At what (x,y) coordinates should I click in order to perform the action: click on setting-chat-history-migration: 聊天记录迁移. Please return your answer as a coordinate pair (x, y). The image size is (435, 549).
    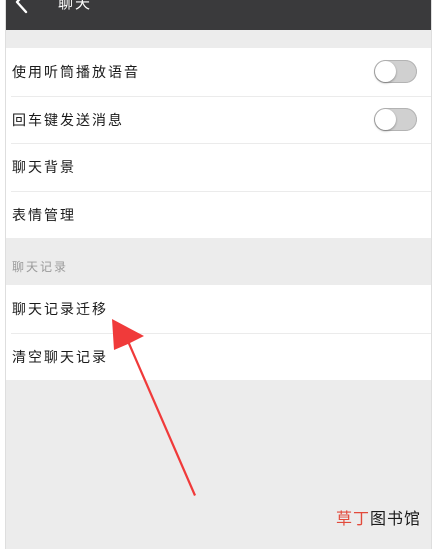
    Looking at the image, I should click on (218, 309).